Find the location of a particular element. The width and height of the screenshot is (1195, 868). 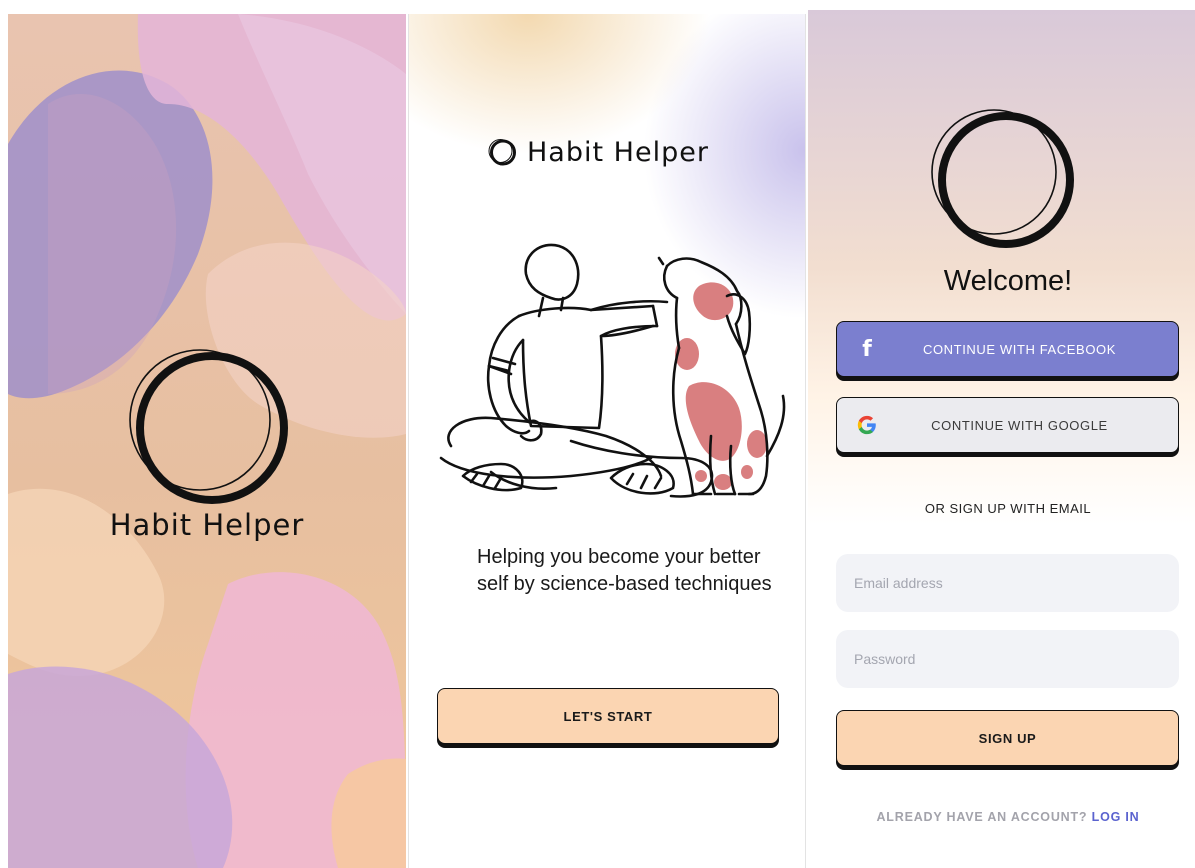

facebook-button-label: CONTINUE WITH FACEBOOK is located at coordinates (1019, 349).